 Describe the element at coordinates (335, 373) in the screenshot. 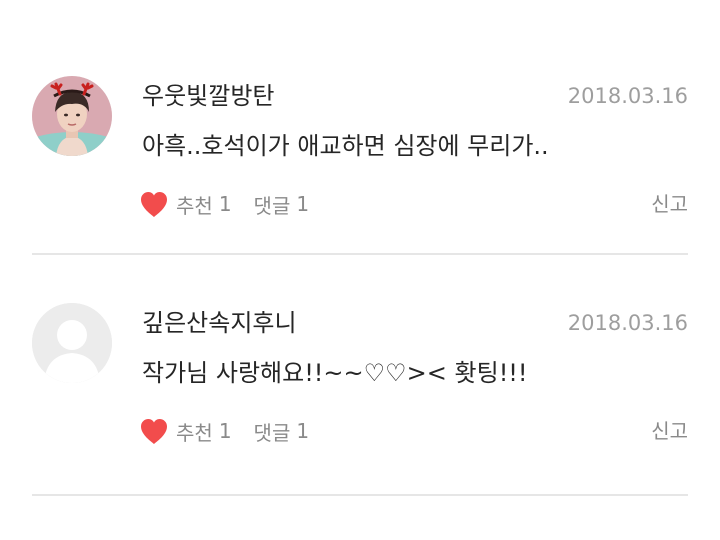

I see `comment-text: 작가님 사랑해요!!~~♡♡>< 홧팅!!!` at that location.